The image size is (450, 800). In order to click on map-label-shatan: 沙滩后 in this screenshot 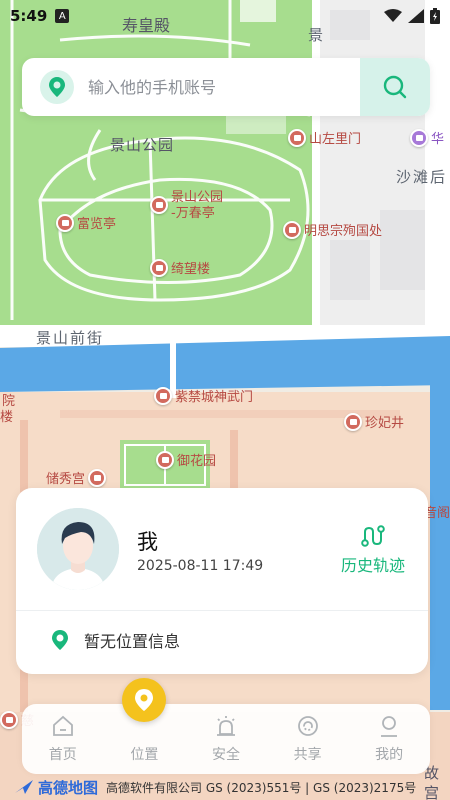, I will do `click(422, 177)`.